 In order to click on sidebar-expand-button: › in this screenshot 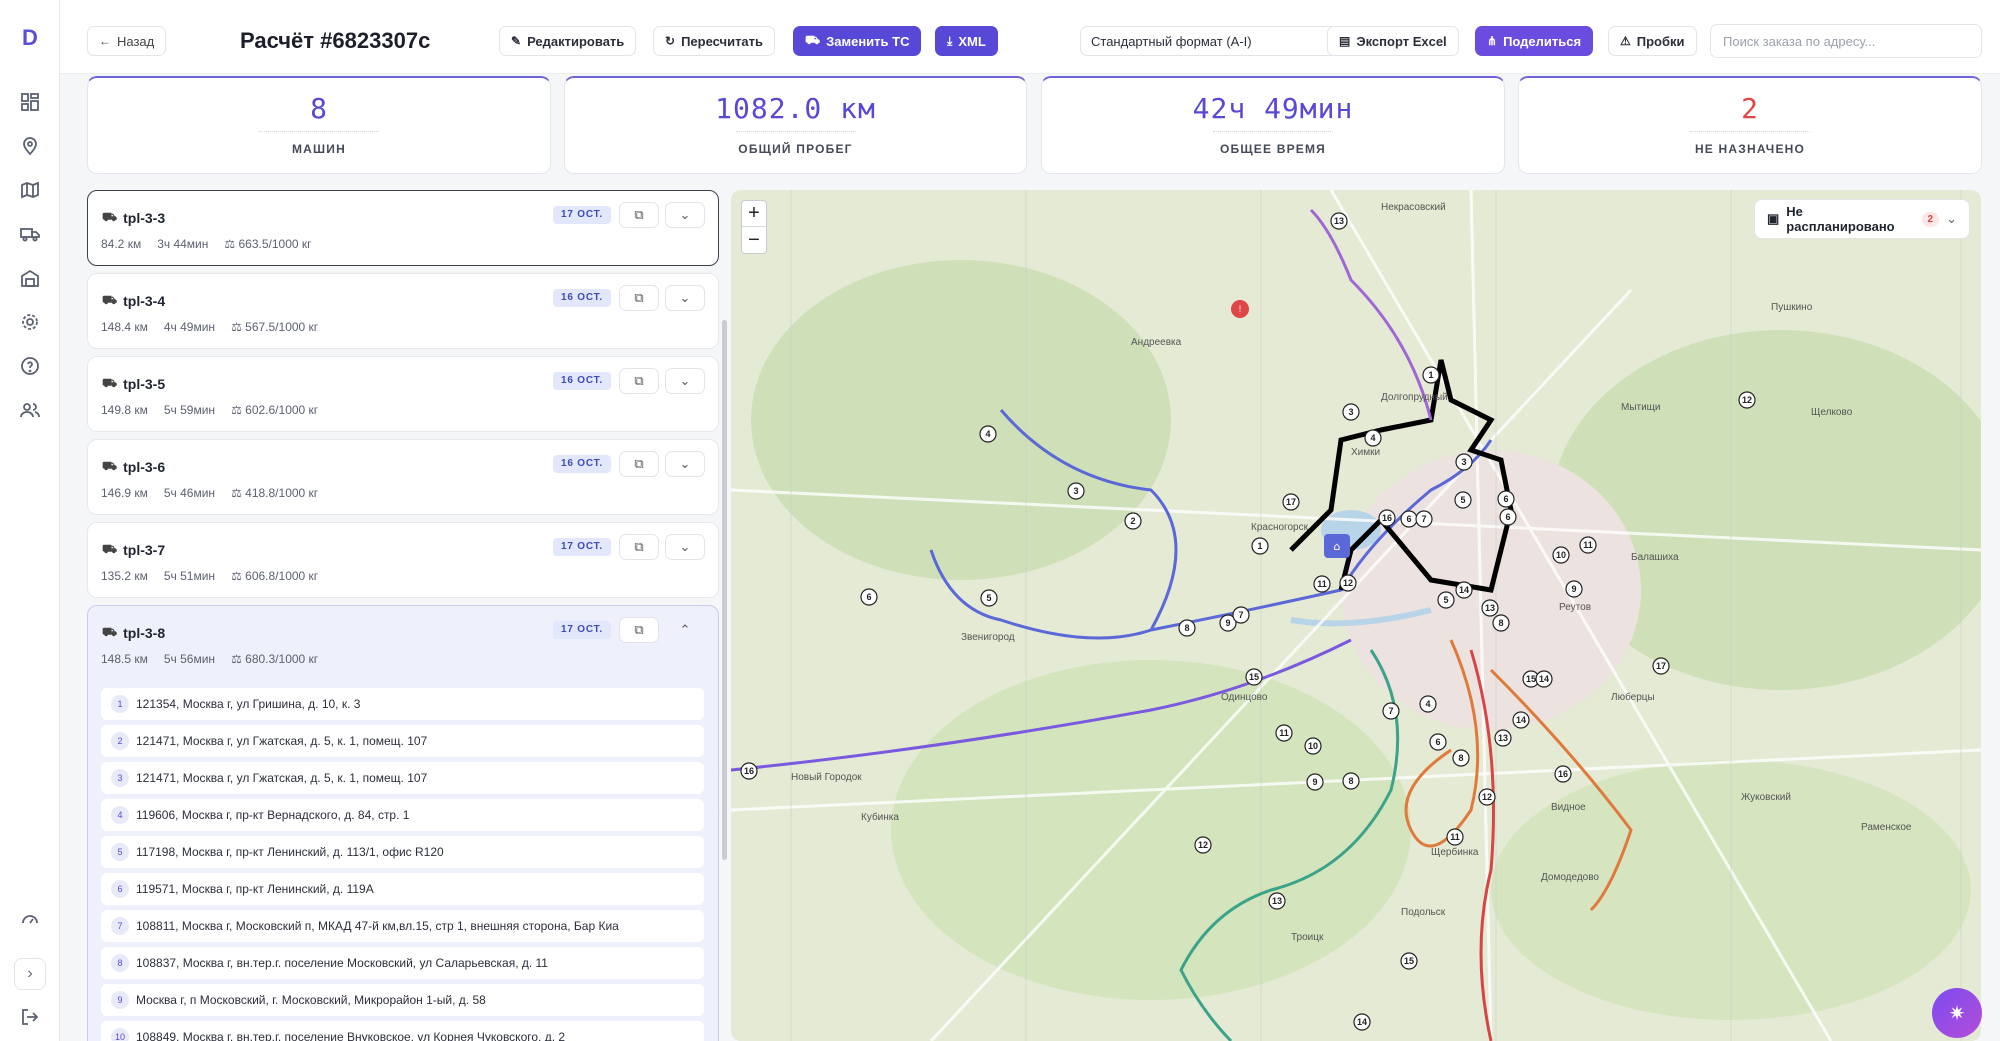, I will do `click(30, 974)`.